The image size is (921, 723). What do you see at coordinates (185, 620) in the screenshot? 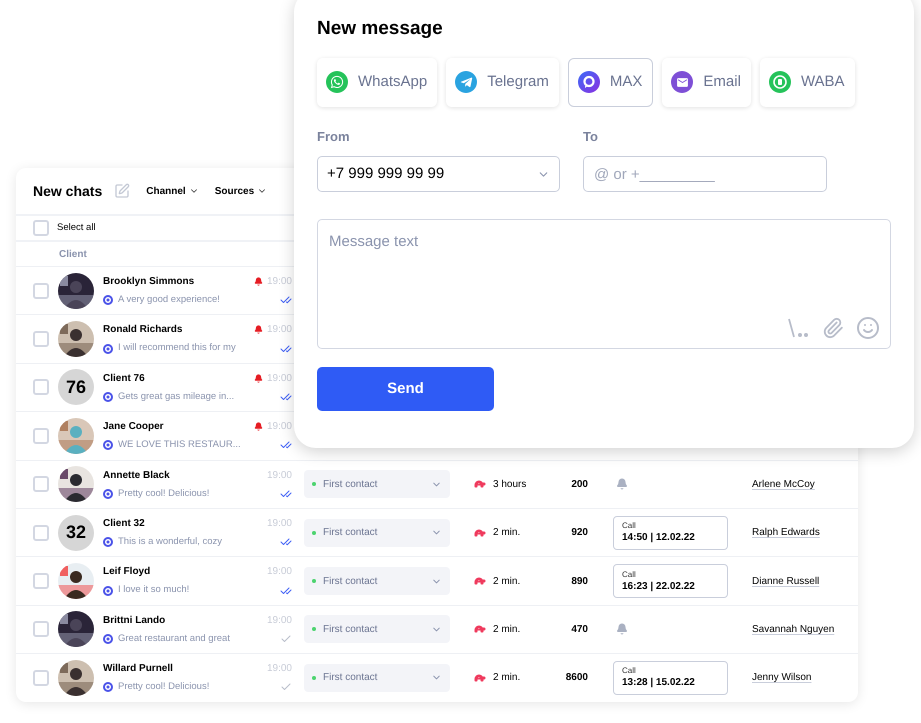
I see `client-name: Brittni Lando` at bounding box center [185, 620].